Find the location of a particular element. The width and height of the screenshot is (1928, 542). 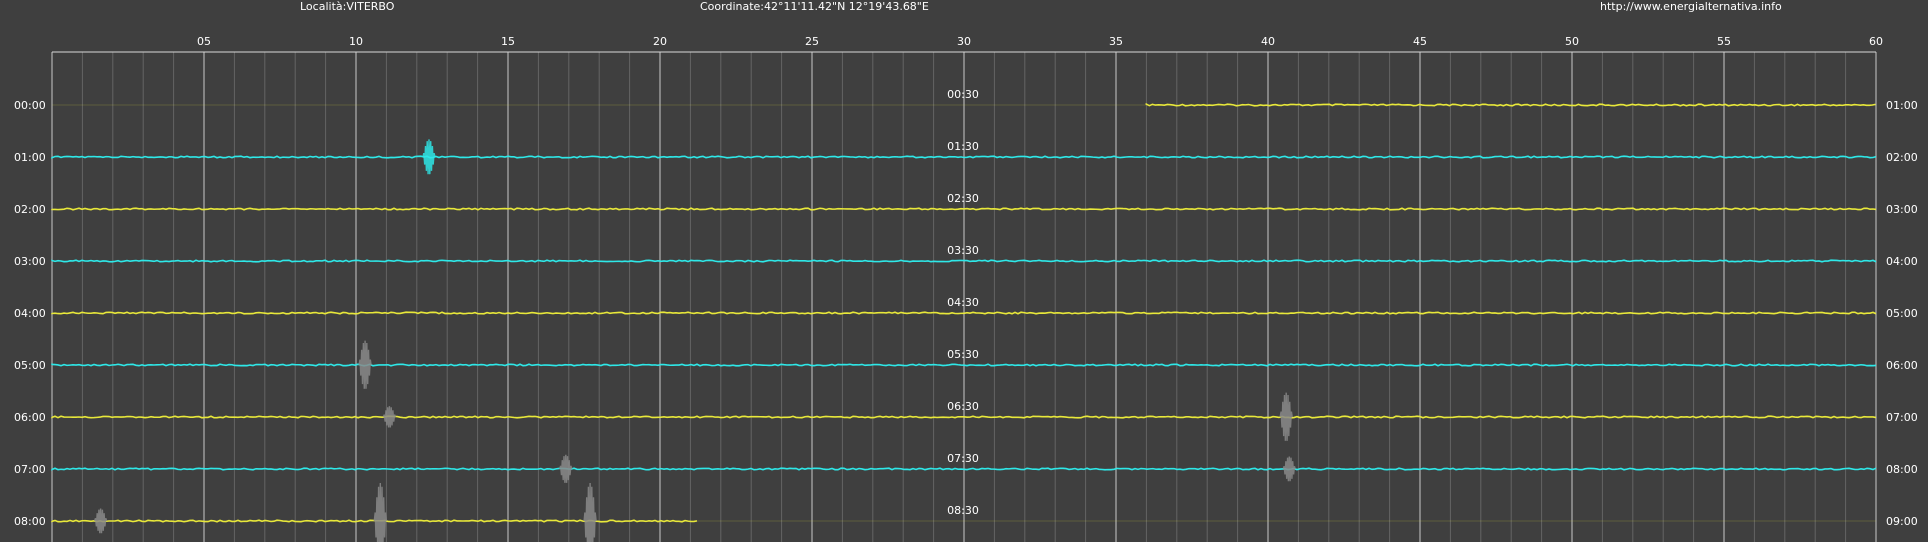

row-left-label: 05:00 is located at coordinates (30, 365).